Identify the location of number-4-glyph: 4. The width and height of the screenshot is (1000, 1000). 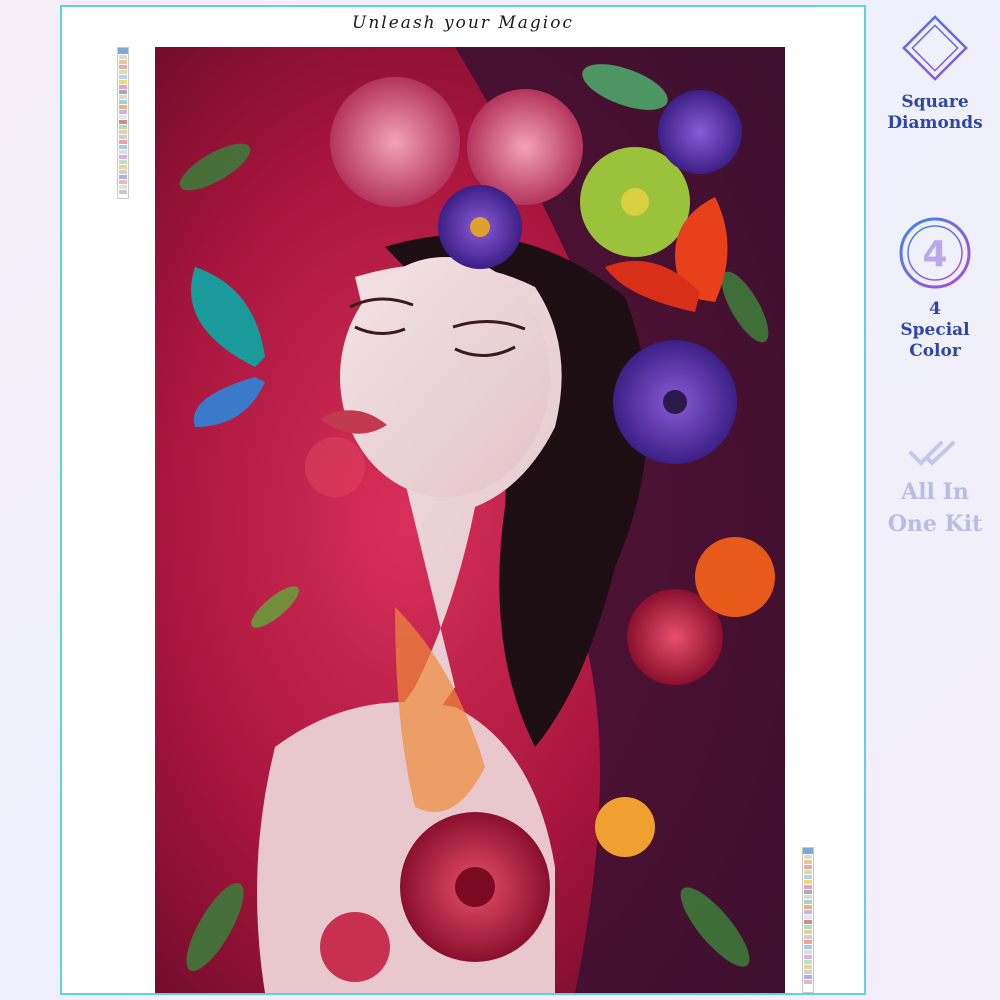
(934, 254).